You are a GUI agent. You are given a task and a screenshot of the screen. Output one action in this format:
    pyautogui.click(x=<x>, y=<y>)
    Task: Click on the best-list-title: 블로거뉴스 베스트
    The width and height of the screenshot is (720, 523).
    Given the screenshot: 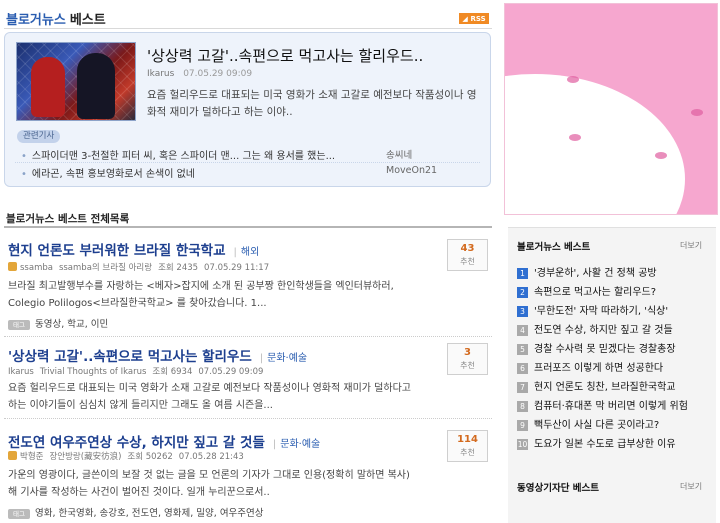 What is the action you would take?
    pyautogui.click(x=554, y=247)
    